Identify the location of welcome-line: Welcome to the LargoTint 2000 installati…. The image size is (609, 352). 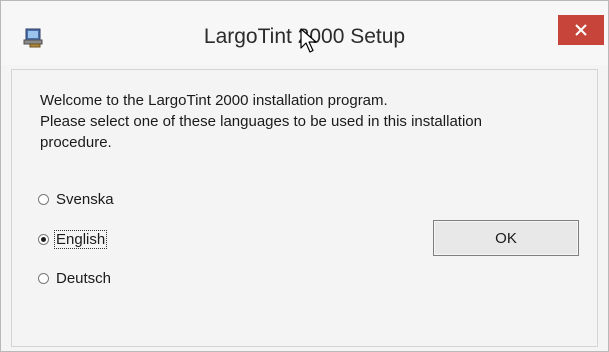
(214, 100).